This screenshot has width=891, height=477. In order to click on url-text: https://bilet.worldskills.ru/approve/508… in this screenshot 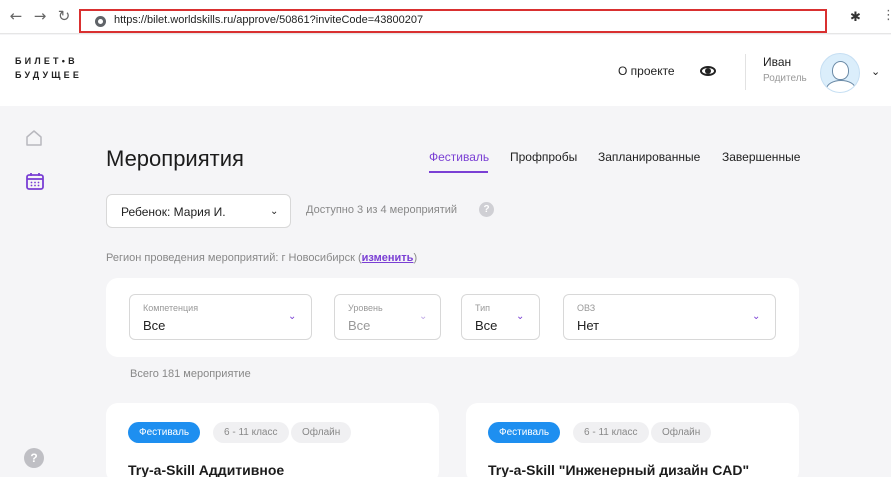, I will do `click(269, 20)`.